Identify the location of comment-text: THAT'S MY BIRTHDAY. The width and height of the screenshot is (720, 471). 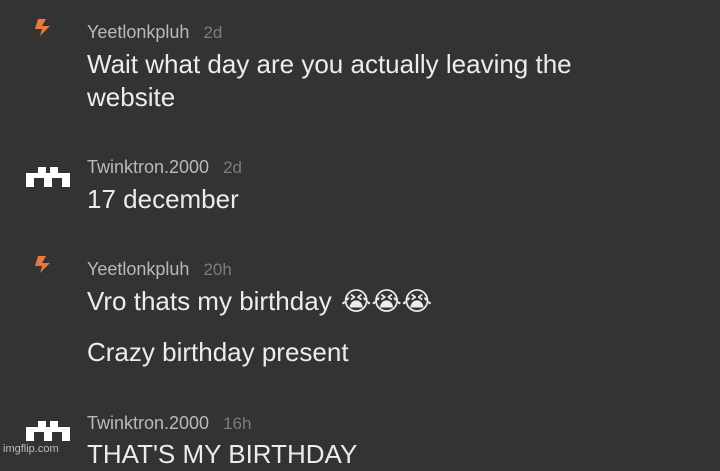
(222, 454).